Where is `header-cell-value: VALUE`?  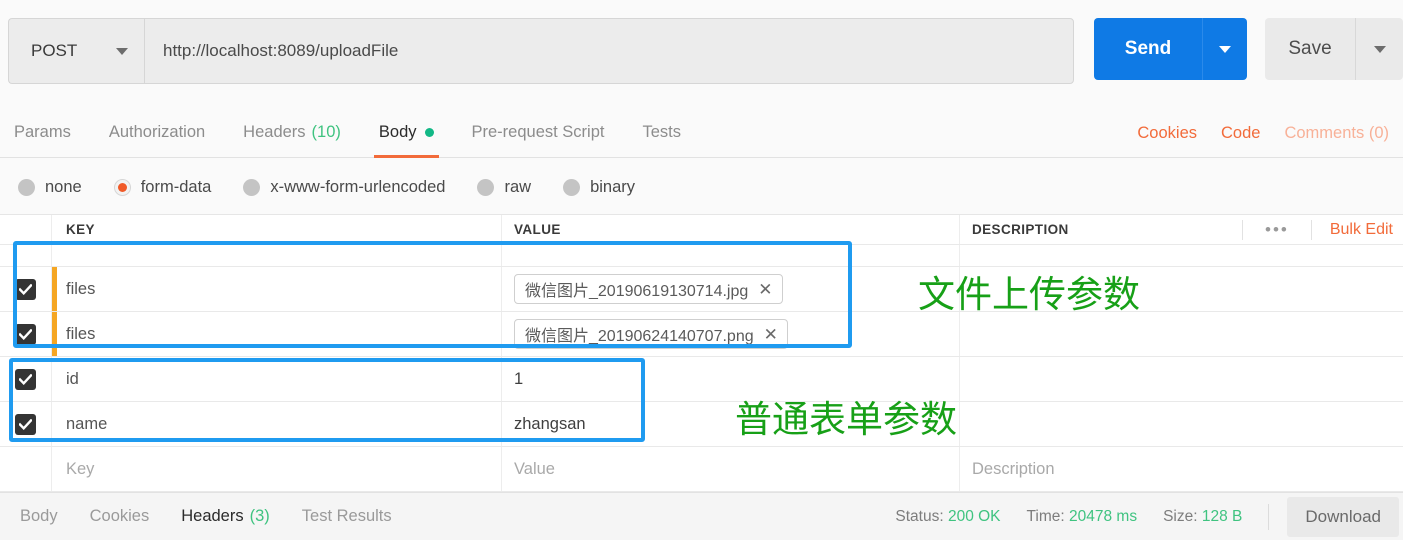 header-cell-value: VALUE is located at coordinates (731, 229).